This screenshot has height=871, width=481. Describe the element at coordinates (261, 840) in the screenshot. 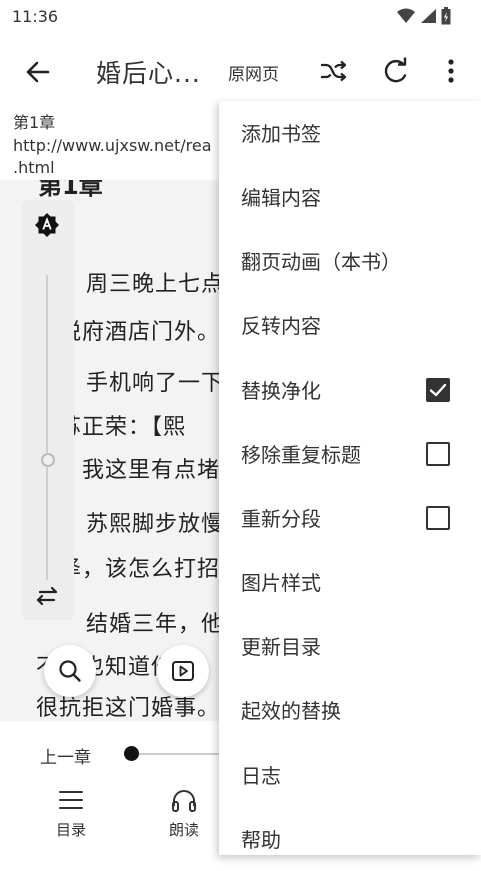

I see `menu-item-label: 帮助` at that location.